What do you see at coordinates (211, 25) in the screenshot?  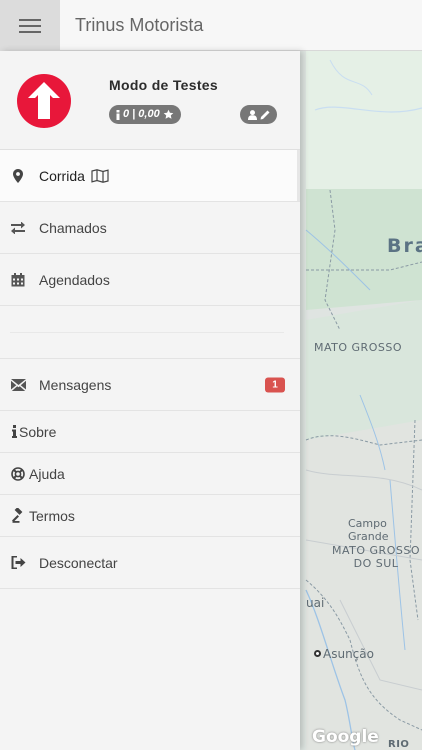 I see `top-app-bar: Trinus Motorista` at bounding box center [211, 25].